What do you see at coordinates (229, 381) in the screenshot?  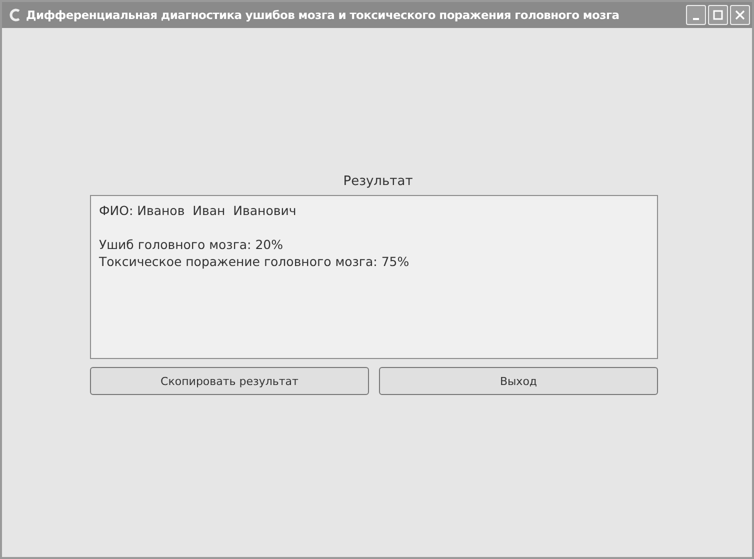 I see `action-button: Скопировать результат` at bounding box center [229, 381].